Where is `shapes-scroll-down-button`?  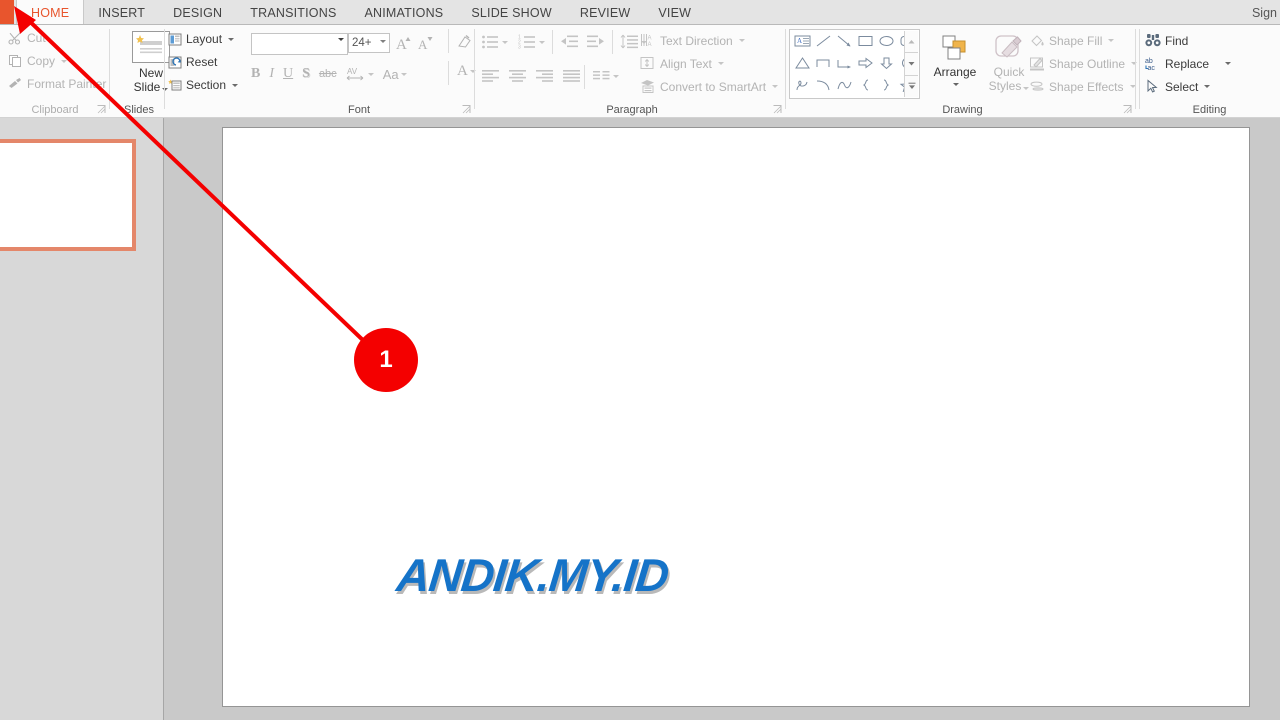 shapes-scroll-down-button is located at coordinates (911, 64).